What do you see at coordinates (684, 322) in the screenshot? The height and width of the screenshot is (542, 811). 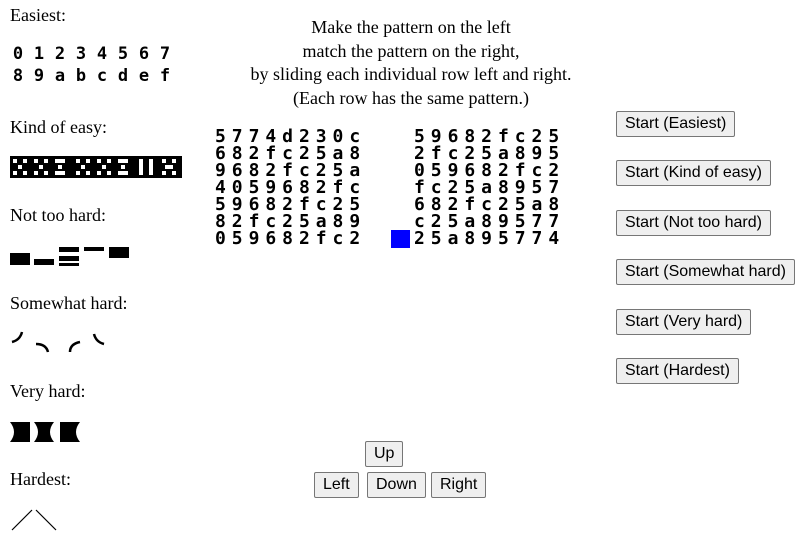 I see `start-very-hard-button: Start (Very hard)` at bounding box center [684, 322].